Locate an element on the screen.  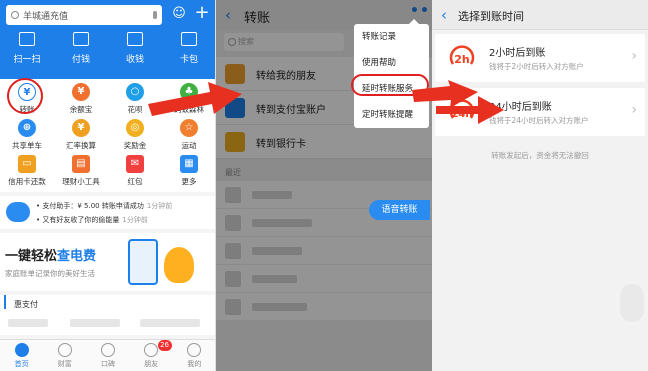
tab-label: 我的 is located at coordinates (194, 364).